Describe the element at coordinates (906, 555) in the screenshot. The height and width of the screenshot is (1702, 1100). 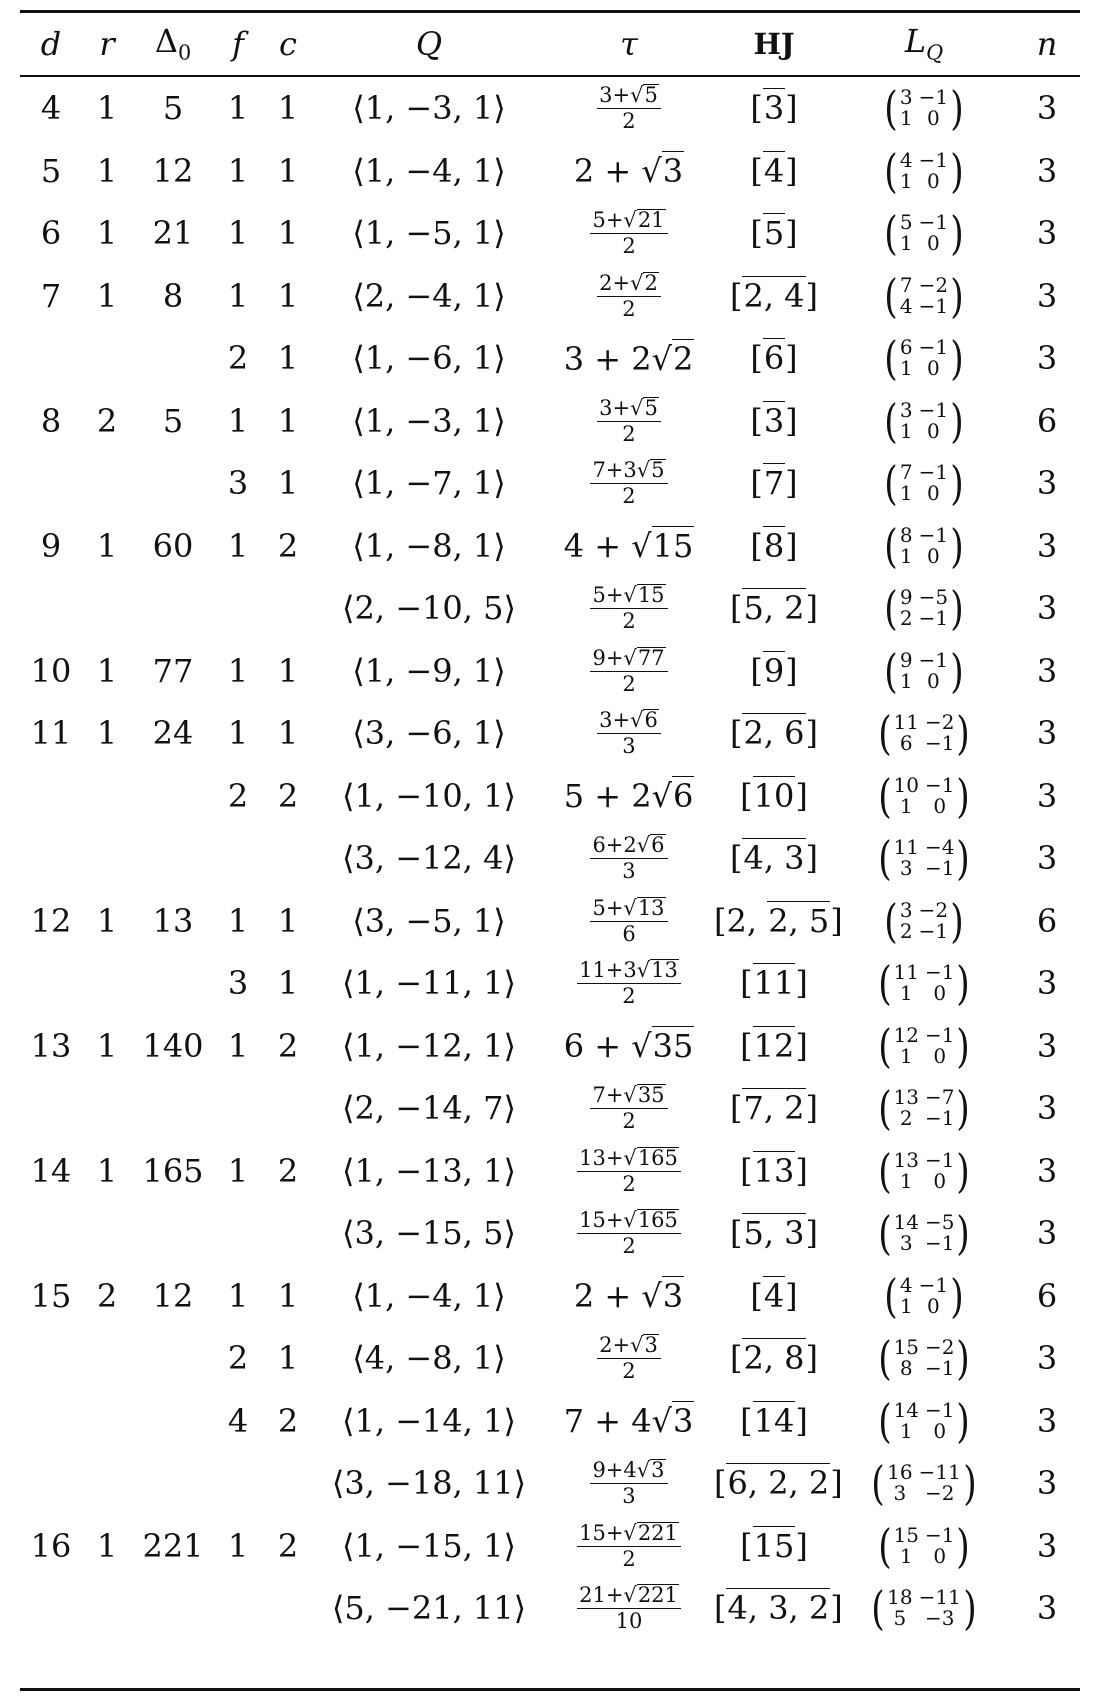
I see `matrix-entry: 1` at that location.